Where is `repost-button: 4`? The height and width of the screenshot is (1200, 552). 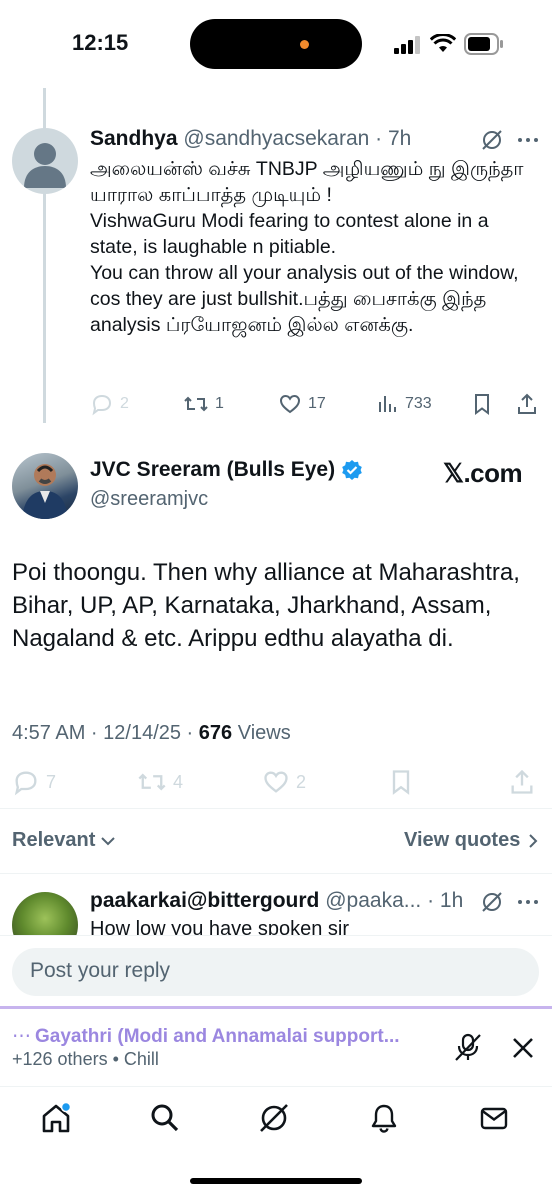 repost-button: 4 is located at coordinates (160, 782).